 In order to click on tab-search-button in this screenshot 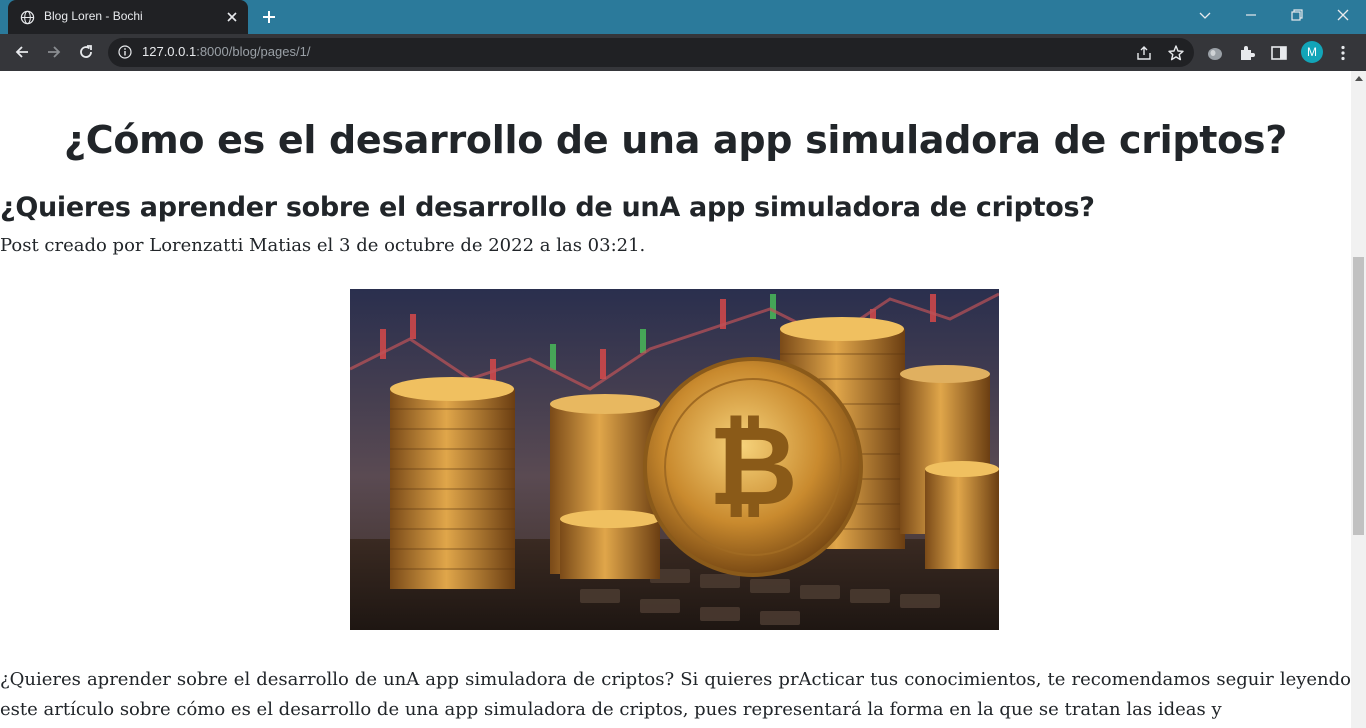, I will do `click(1205, 15)`.